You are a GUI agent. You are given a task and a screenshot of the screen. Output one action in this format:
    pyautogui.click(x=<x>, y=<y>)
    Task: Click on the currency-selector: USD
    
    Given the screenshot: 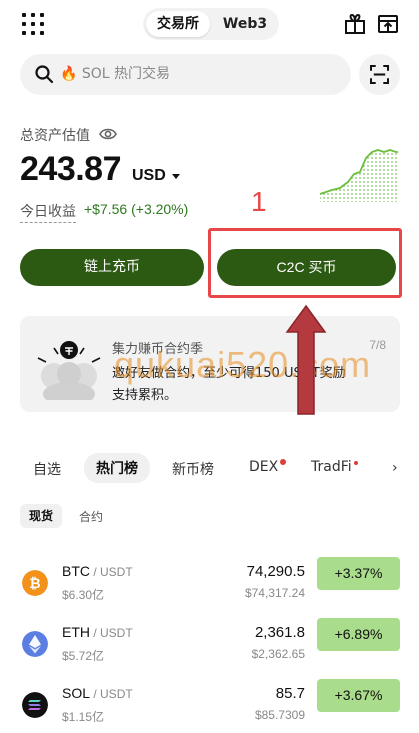 What is the action you would take?
    pyautogui.click(x=149, y=176)
    